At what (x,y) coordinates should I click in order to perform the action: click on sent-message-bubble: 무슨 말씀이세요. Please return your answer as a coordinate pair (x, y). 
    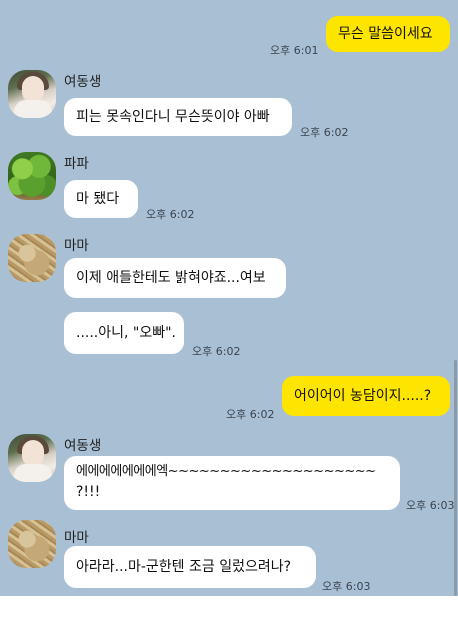
    Looking at the image, I should click on (388, 34).